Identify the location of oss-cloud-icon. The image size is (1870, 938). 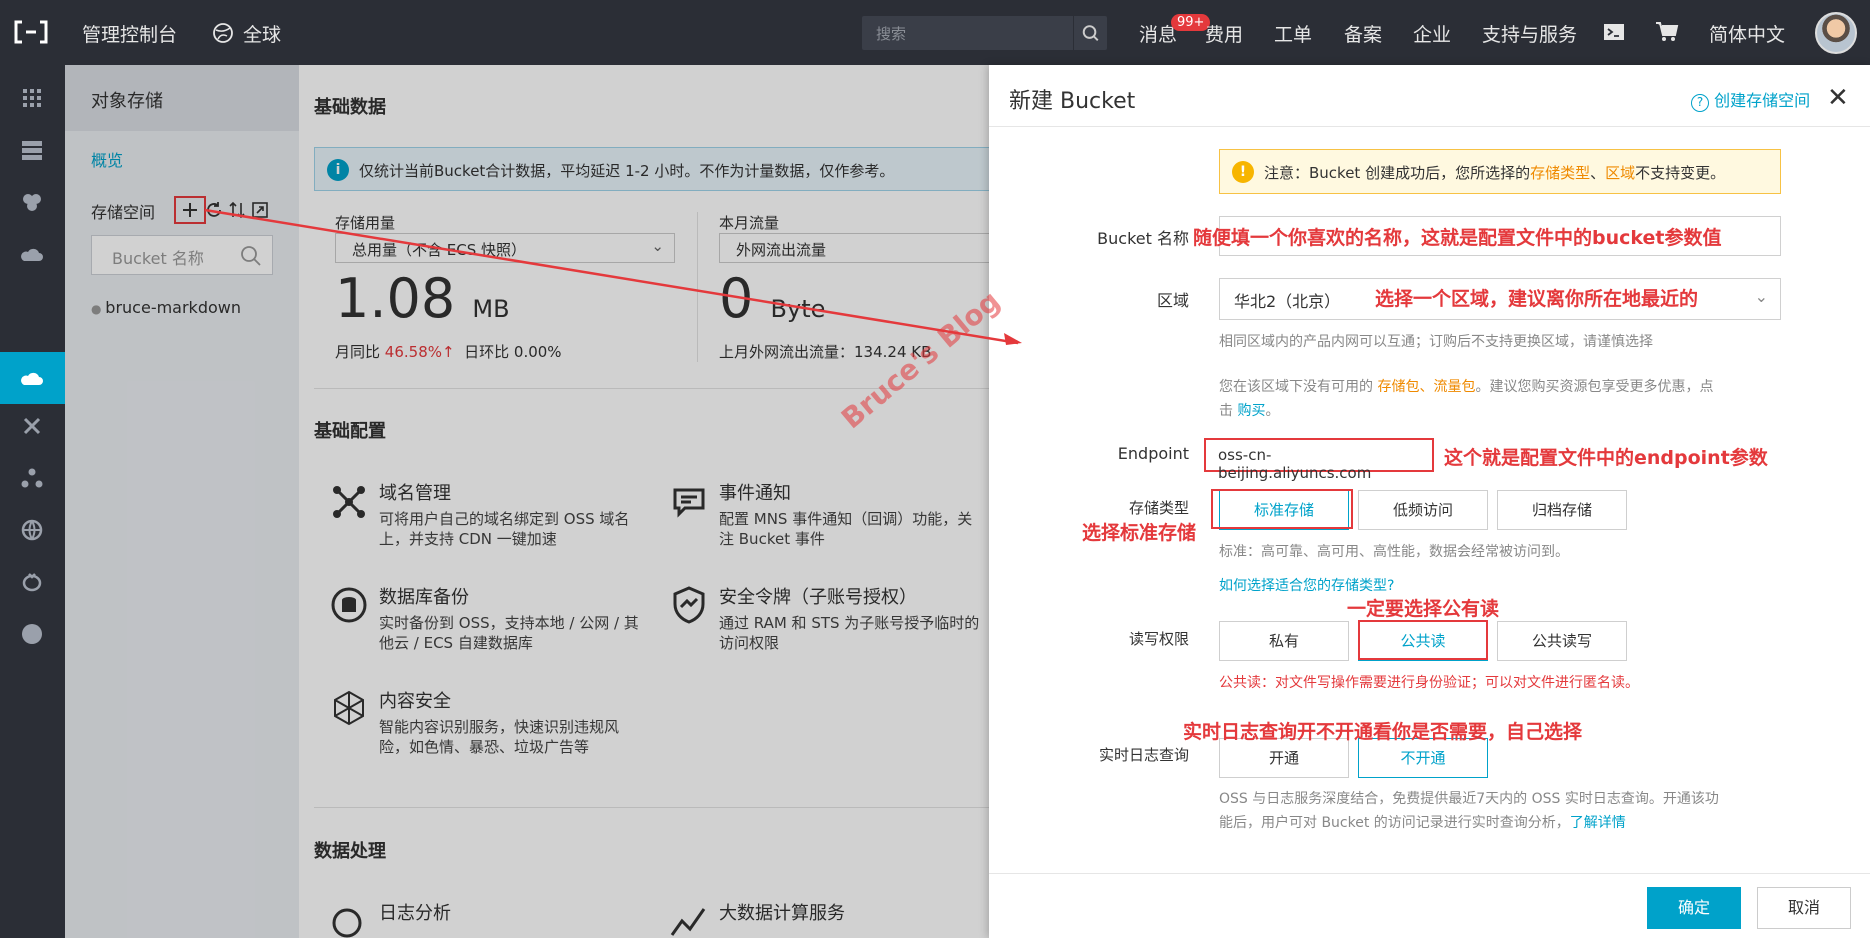
(32, 378).